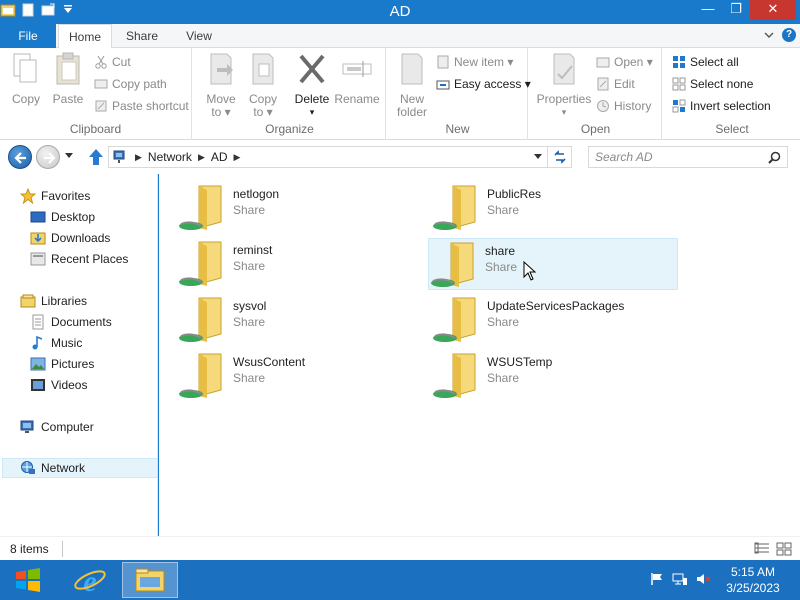 This screenshot has height=600, width=800. Describe the element at coordinates (564, 112) in the screenshot. I see `properties-dropdown-icon: ▾` at that location.